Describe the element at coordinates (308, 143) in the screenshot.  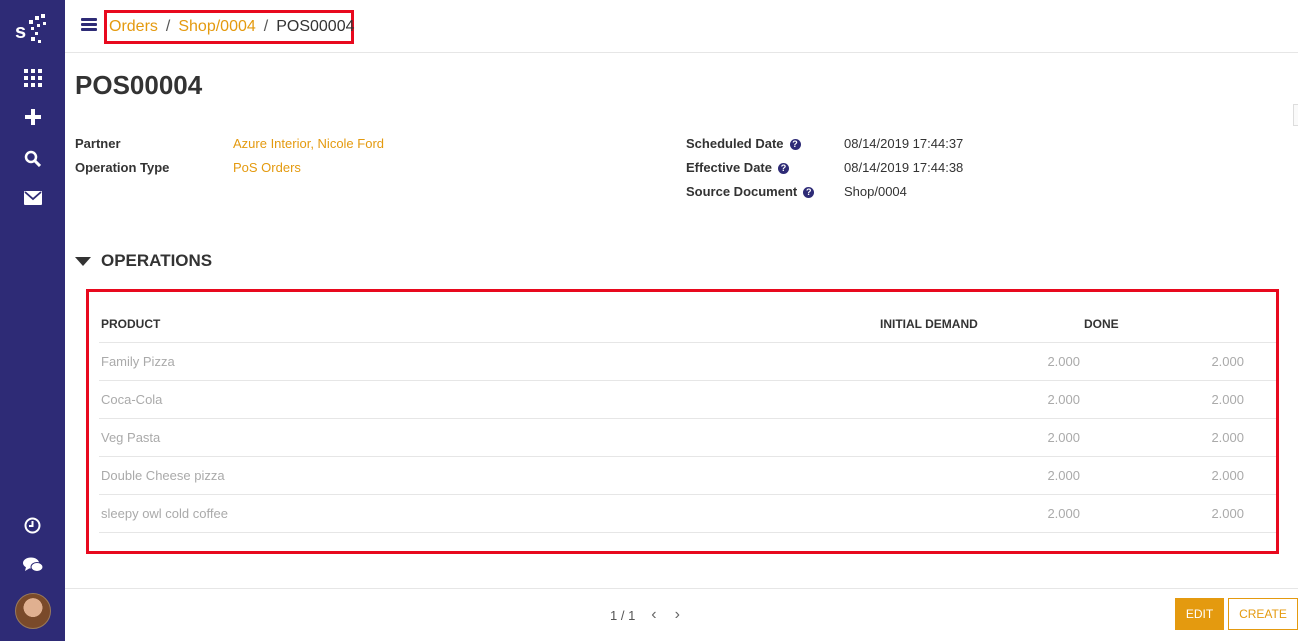
I see `partner-value: Azure Interior, Nicole Ford` at that location.